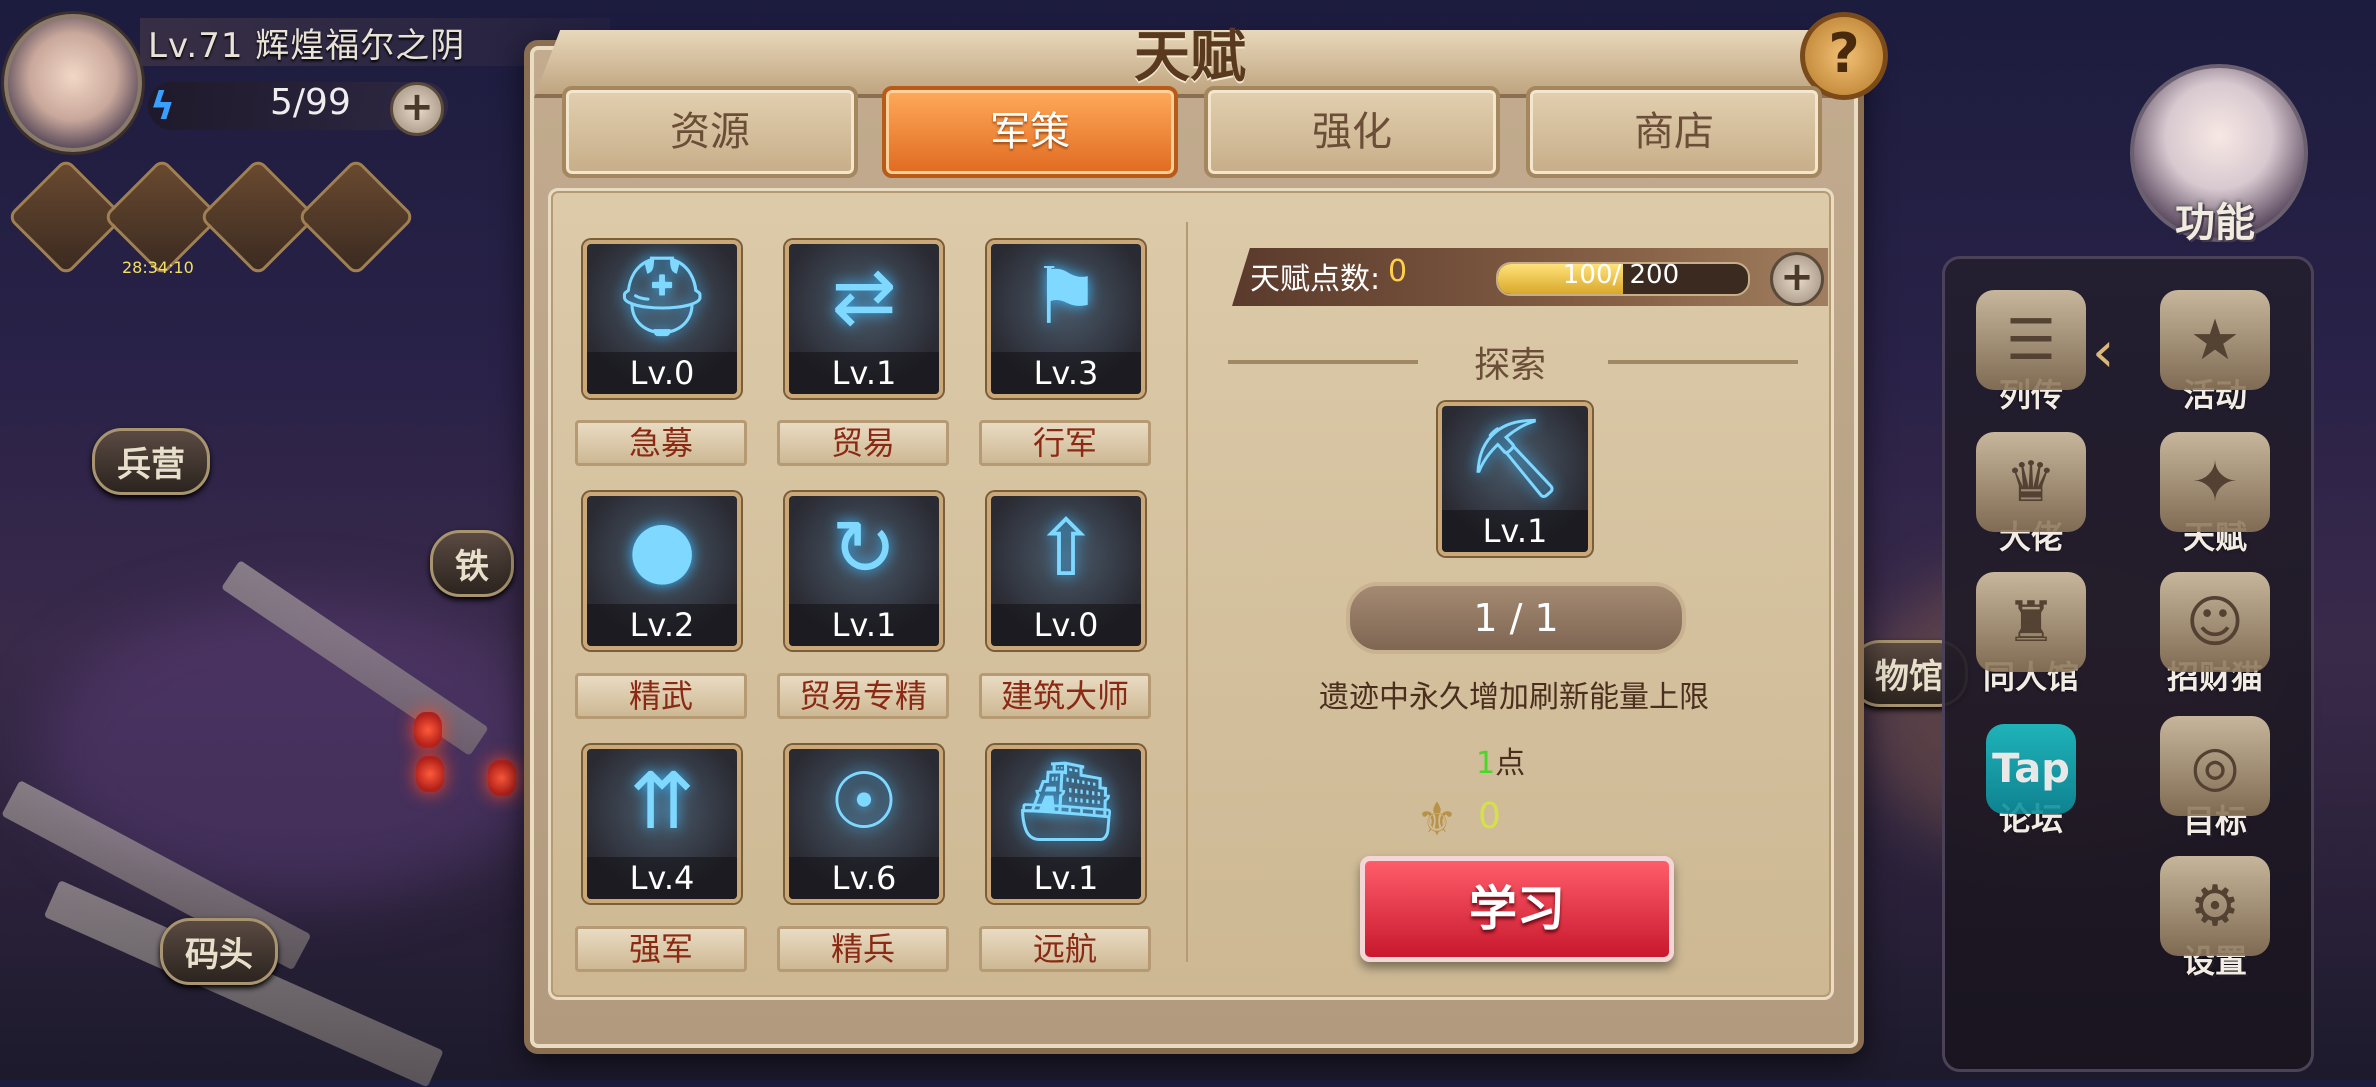 The image size is (2376, 1087). What do you see at coordinates (1065, 696) in the screenshot?
I see `skill-name: 建筑大师` at bounding box center [1065, 696].